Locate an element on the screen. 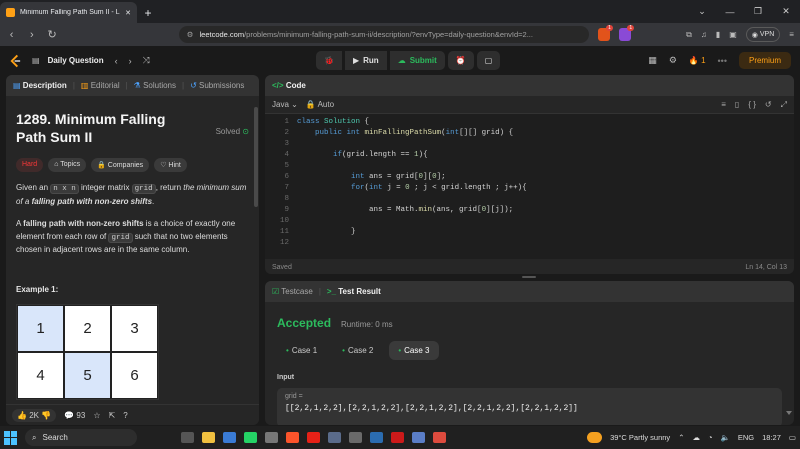 This screenshot has width=800, height=449. brave-browser-icon is located at coordinates (292, 437).